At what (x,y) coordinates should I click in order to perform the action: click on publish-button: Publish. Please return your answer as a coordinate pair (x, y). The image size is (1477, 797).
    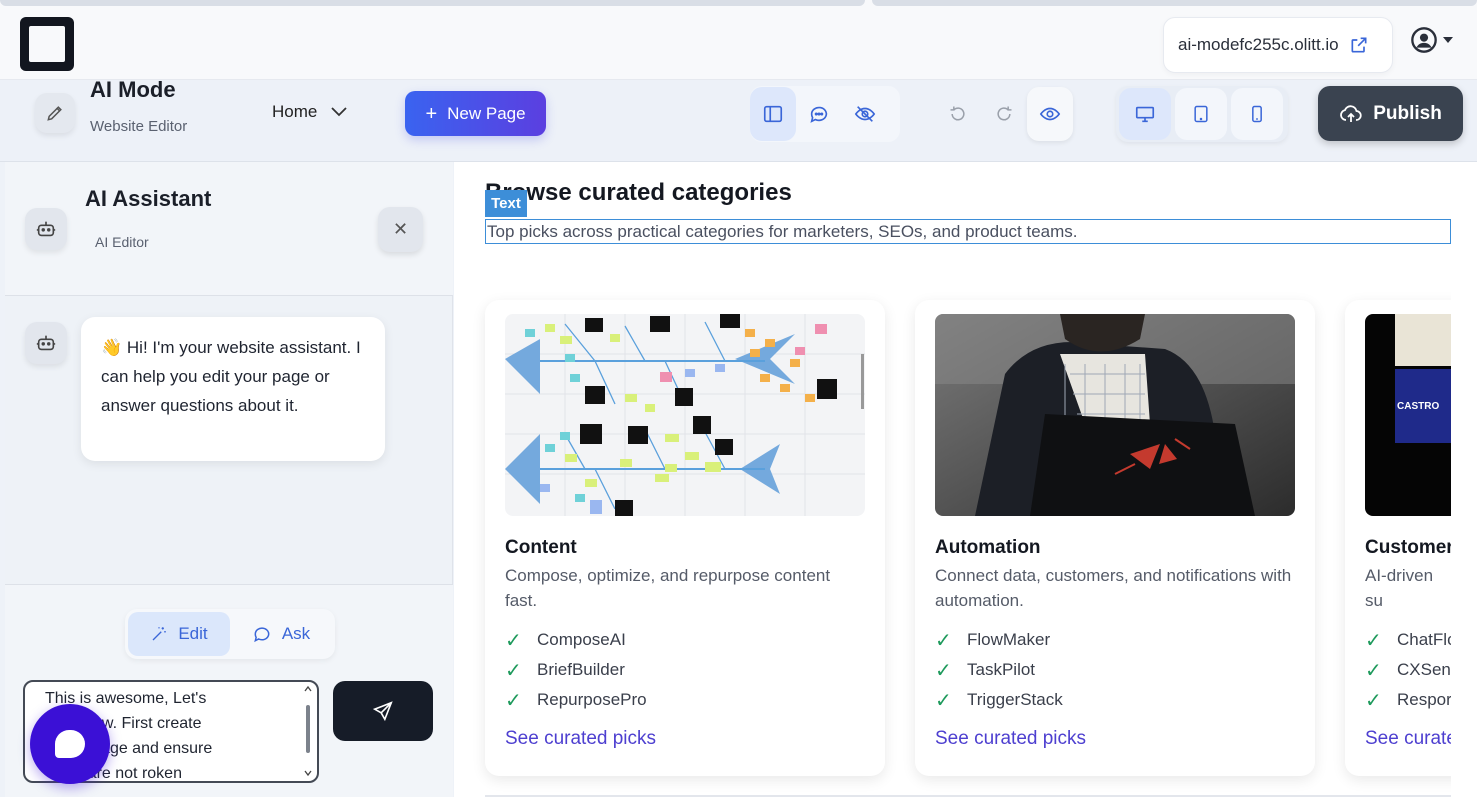
    Looking at the image, I should click on (1390, 113).